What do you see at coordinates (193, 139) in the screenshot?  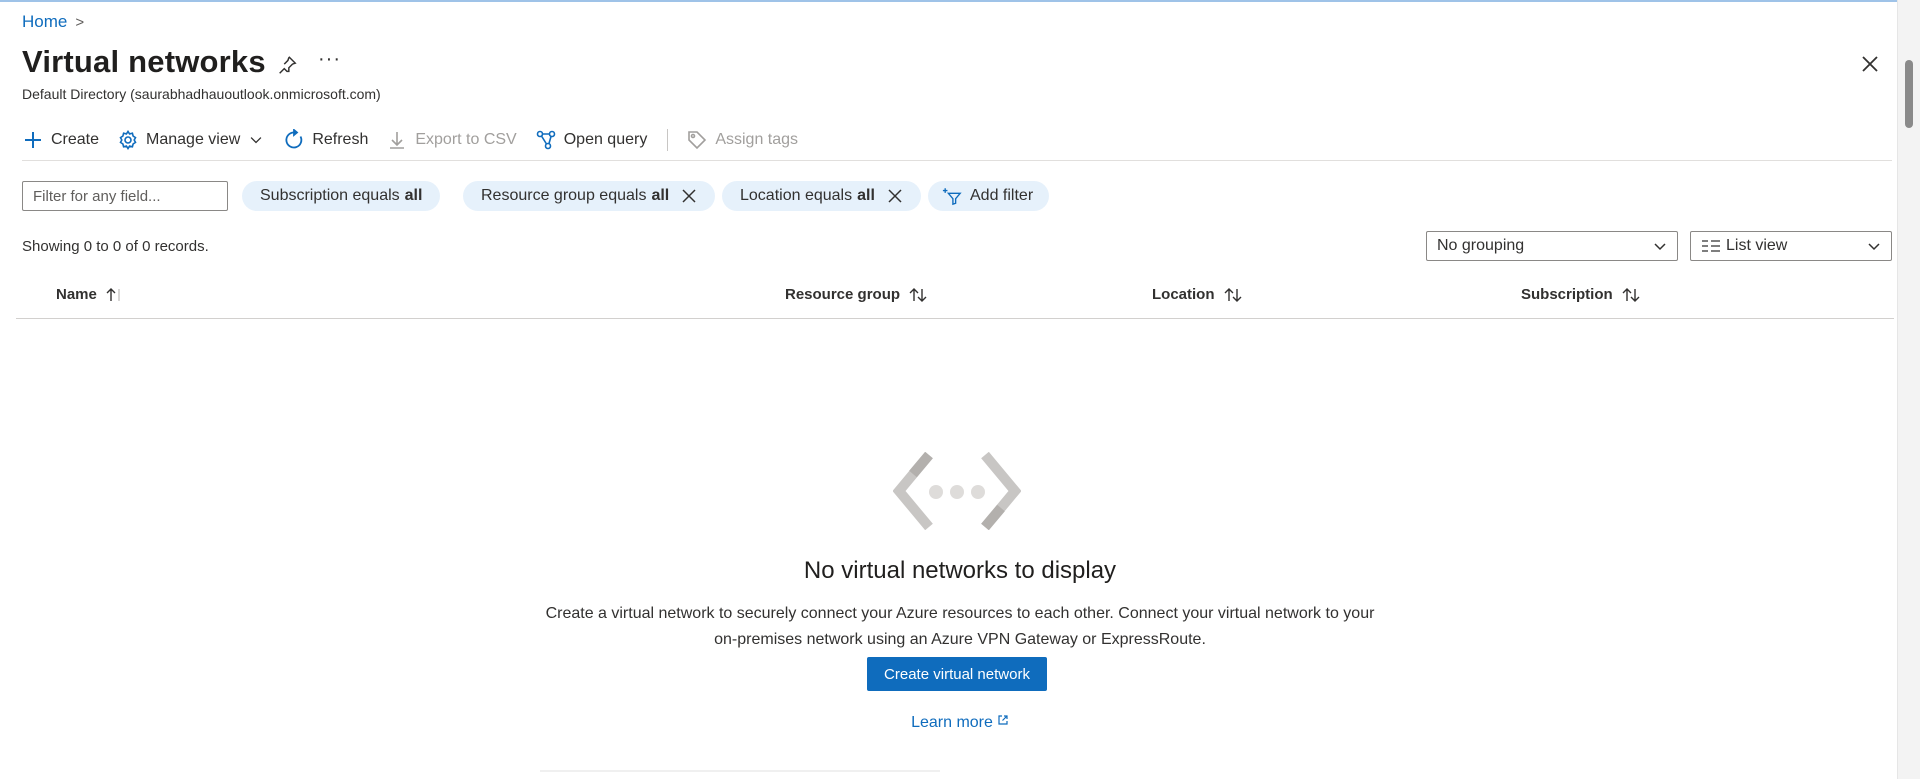 I see `manage-view-label: Manage view` at bounding box center [193, 139].